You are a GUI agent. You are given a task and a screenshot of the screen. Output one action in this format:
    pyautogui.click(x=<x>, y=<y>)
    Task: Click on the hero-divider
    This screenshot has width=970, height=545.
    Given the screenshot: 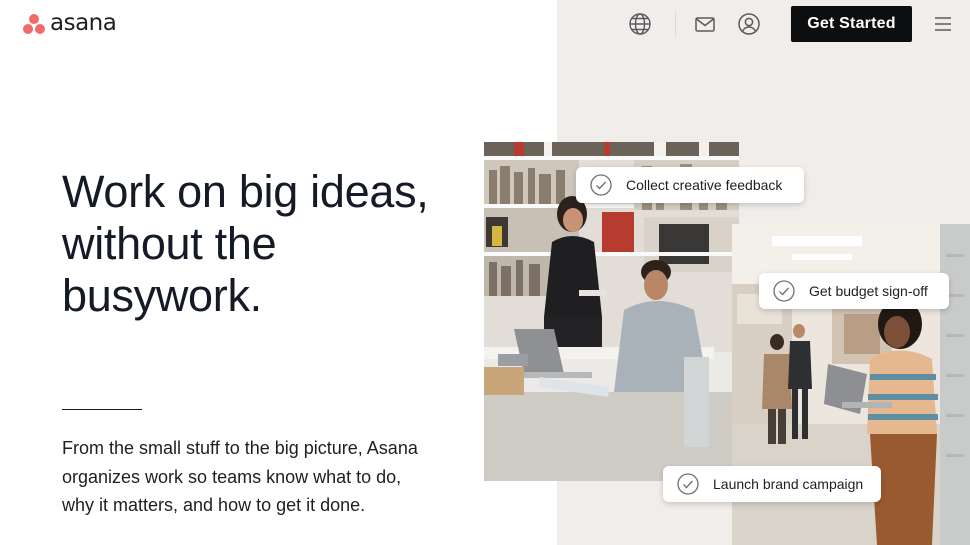 What is the action you would take?
    pyautogui.click(x=102, y=409)
    